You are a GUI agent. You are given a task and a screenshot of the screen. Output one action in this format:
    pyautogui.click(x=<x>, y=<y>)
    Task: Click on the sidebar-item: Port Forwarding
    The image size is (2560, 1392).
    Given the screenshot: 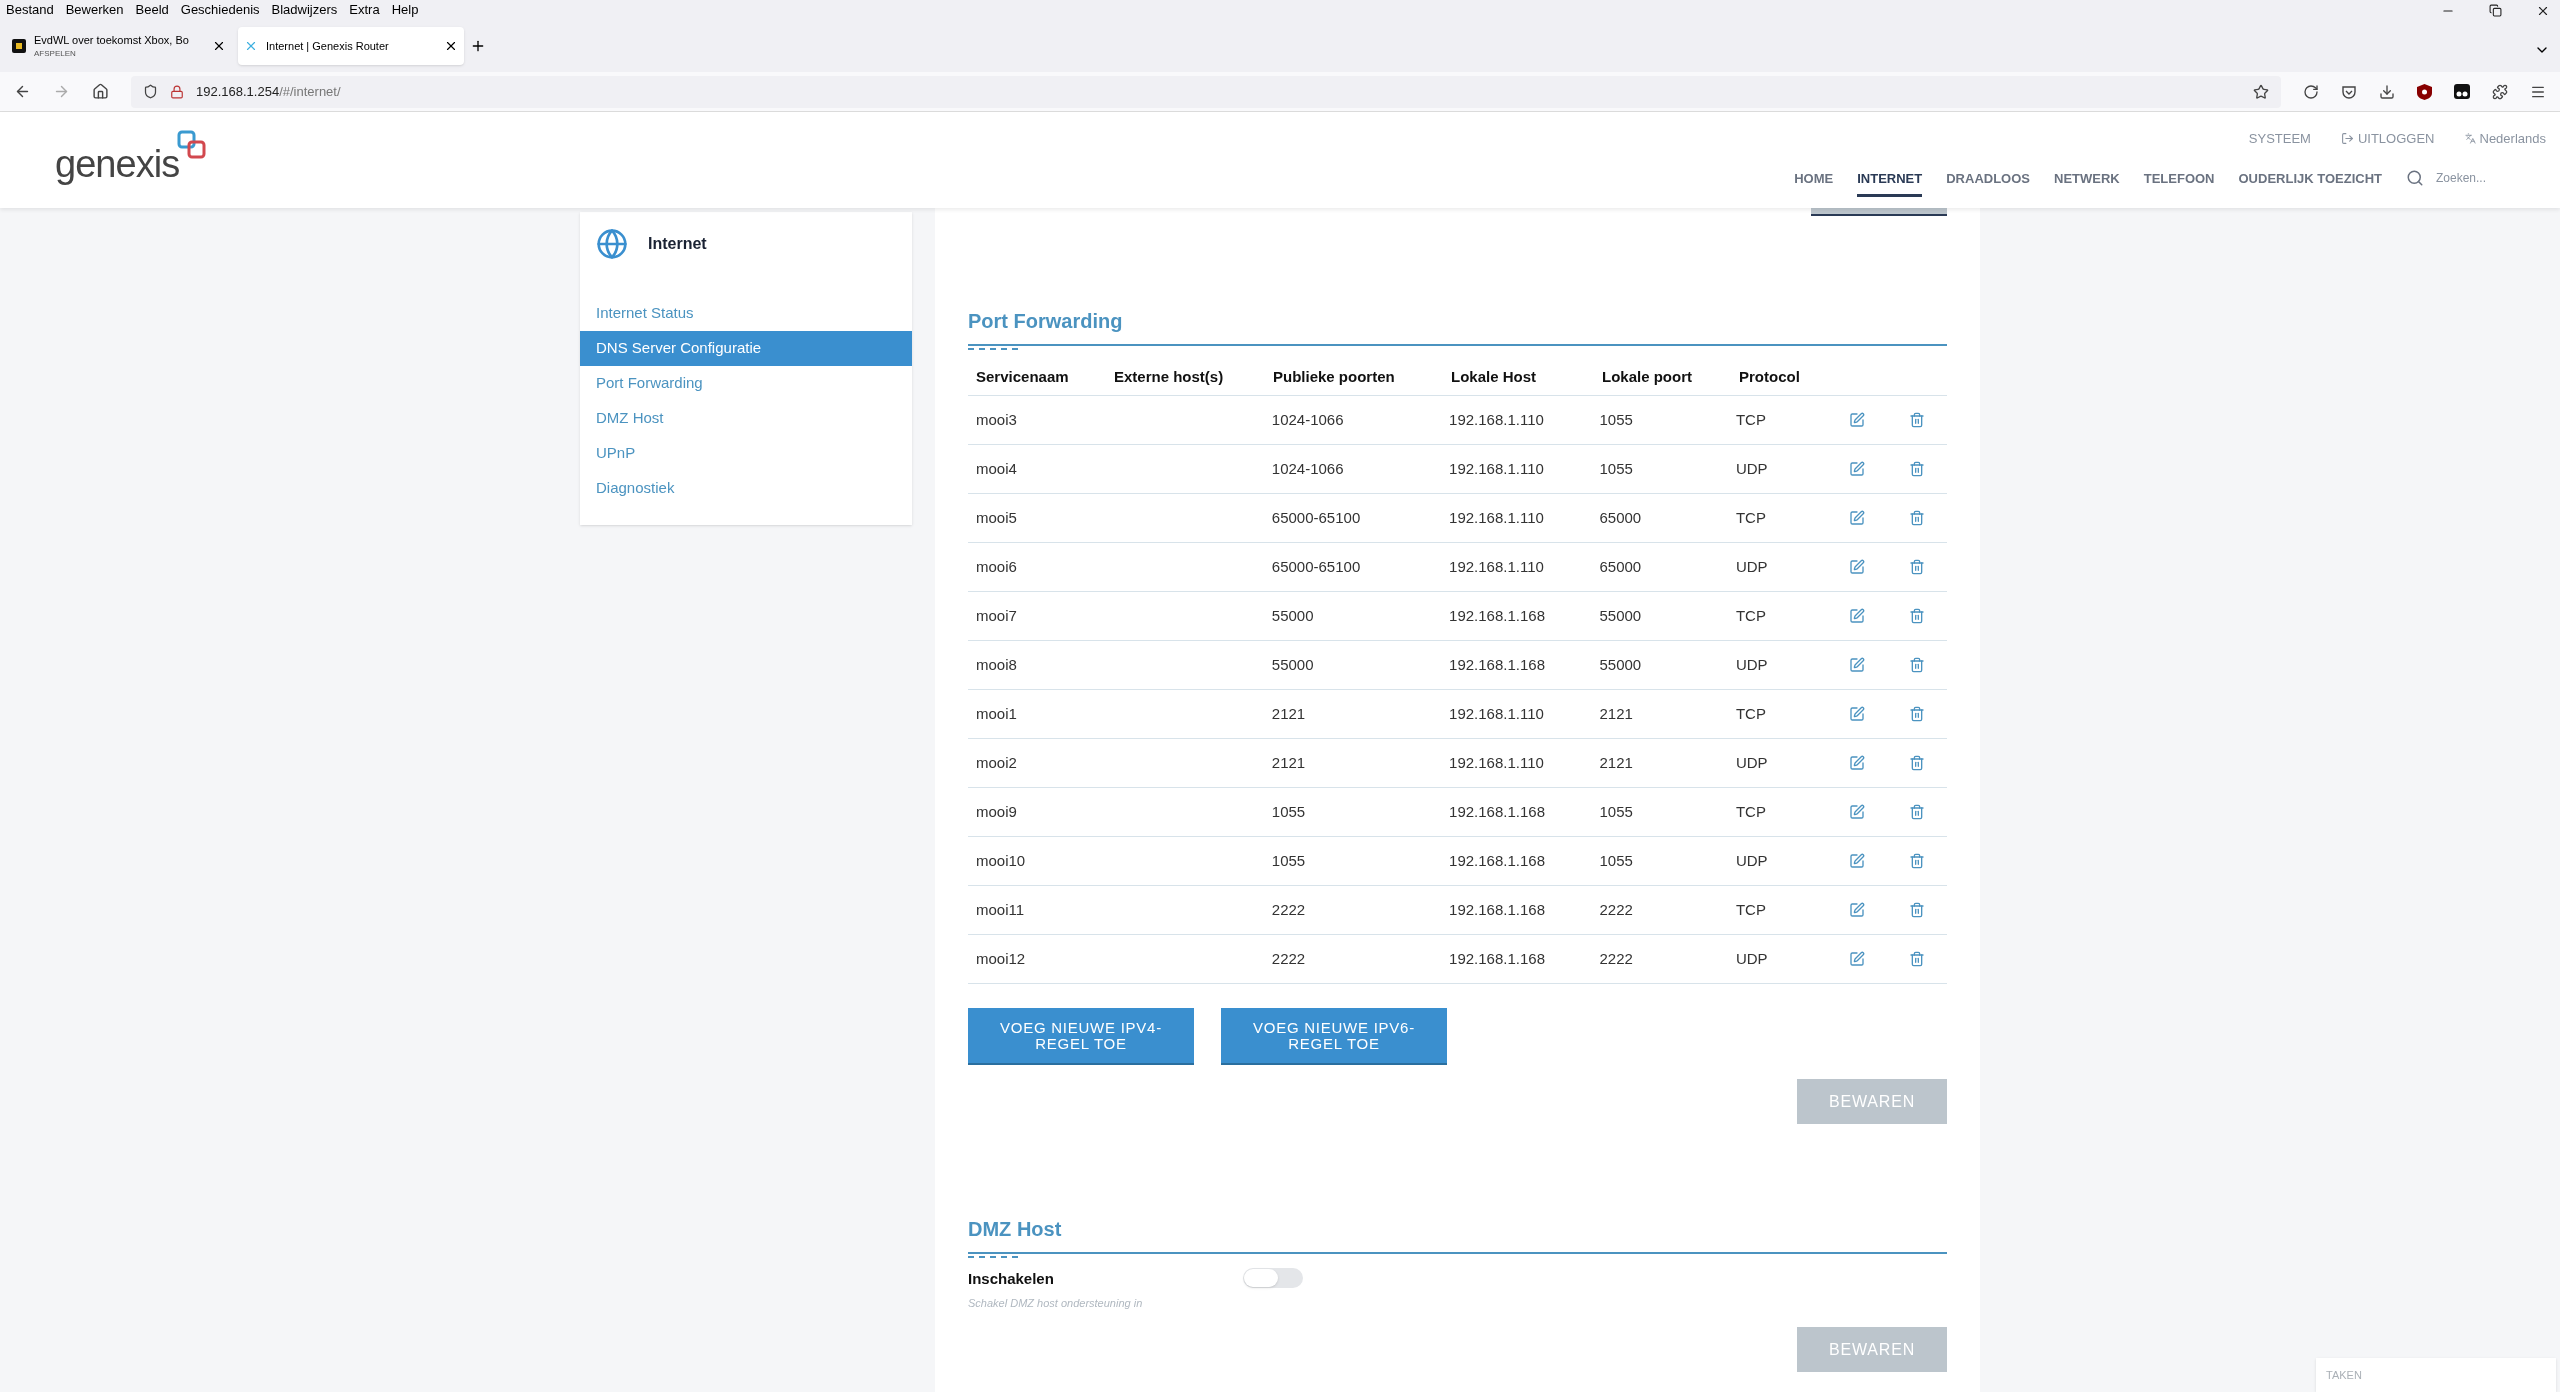 What is the action you would take?
    pyautogui.click(x=746, y=383)
    